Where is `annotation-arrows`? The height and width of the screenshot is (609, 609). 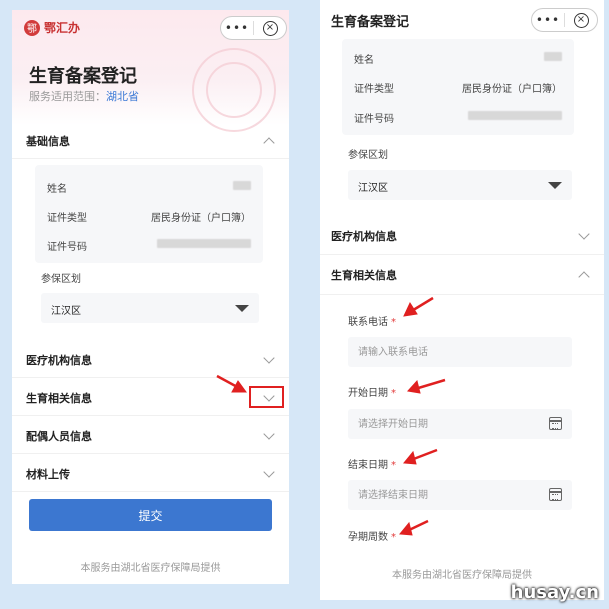 annotation-arrows is located at coordinates (331, 416).